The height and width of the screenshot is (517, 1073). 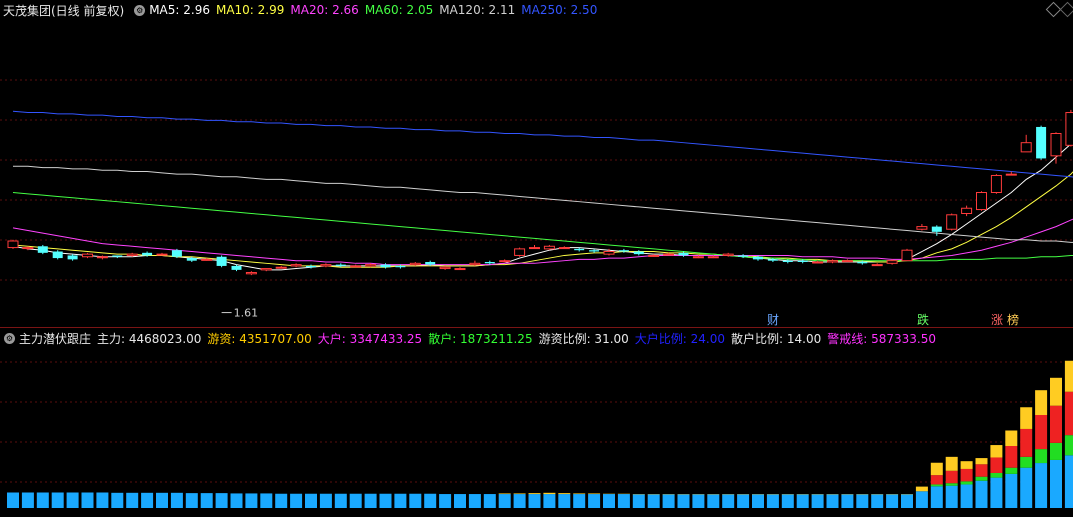 What do you see at coordinates (63, 10) in the screenshot?
I see `stock-title: 天茂集团(日线 前复权)` at bounding box center [63, 10].